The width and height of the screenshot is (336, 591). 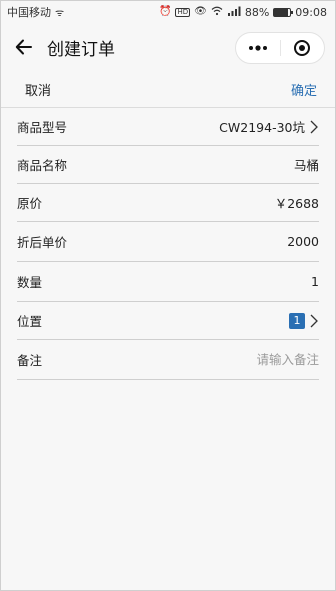 I want to click on target-circle-icon, so click(x=302, y=48).